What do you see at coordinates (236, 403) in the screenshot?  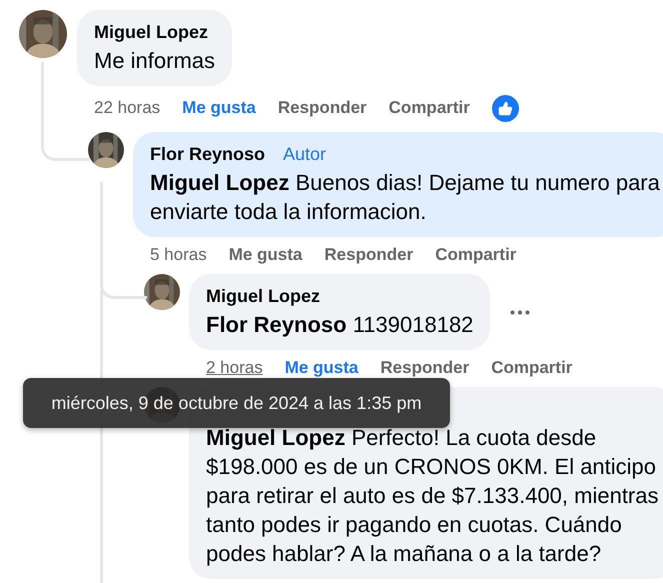 I see `date-tooltip: miércoles, 9 de octubre de 2024 a las 1:35 pm` at bounding box center [236, 403].